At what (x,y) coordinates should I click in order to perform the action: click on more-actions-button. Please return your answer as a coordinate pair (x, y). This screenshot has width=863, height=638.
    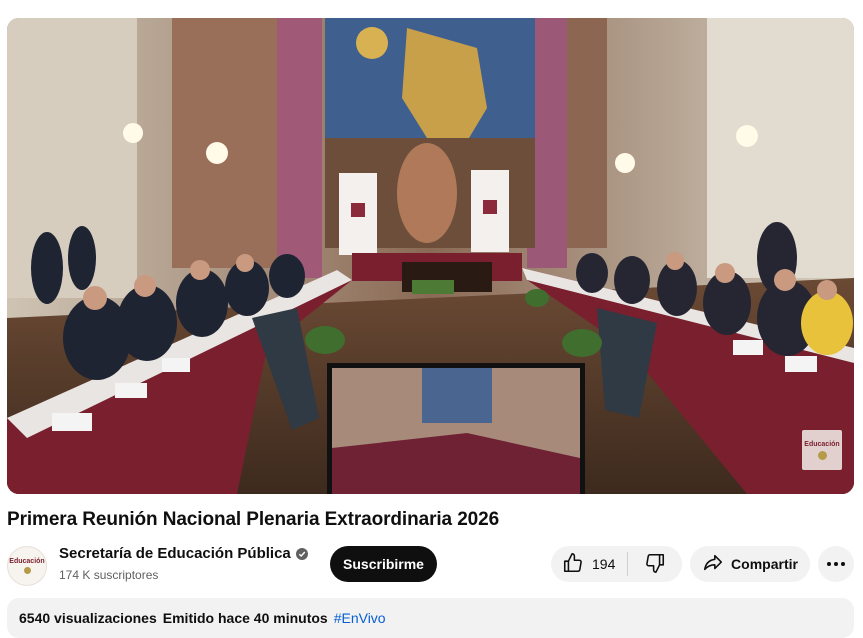
    Looking at the image, I should click on (836, 564).